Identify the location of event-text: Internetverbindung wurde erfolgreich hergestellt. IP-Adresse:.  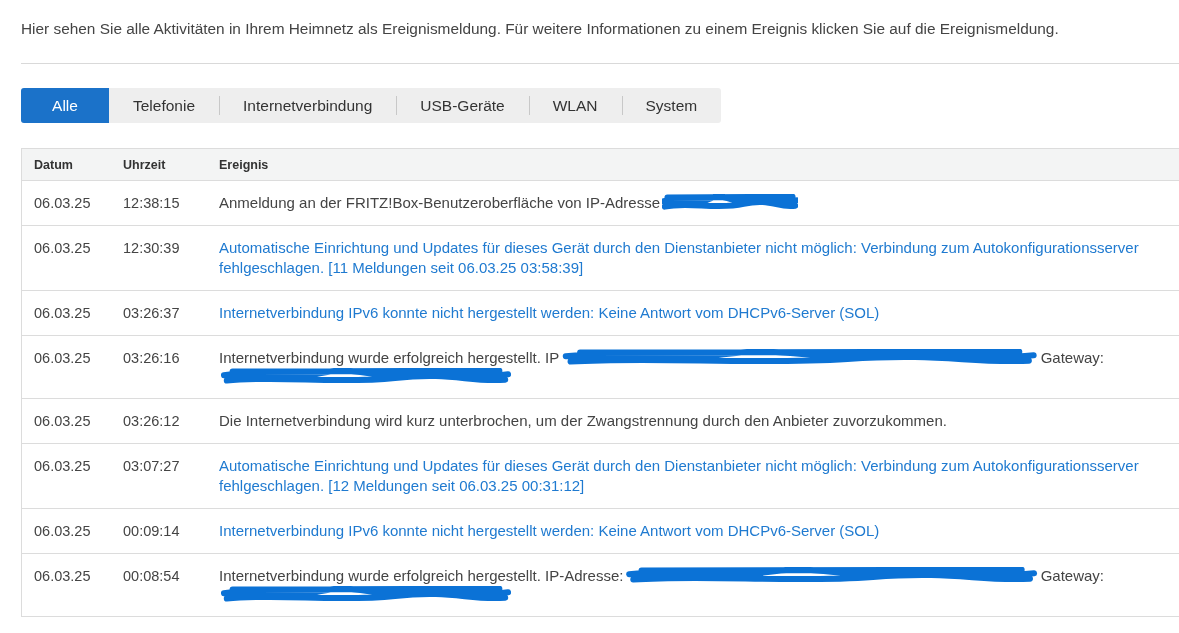
(421, 576).